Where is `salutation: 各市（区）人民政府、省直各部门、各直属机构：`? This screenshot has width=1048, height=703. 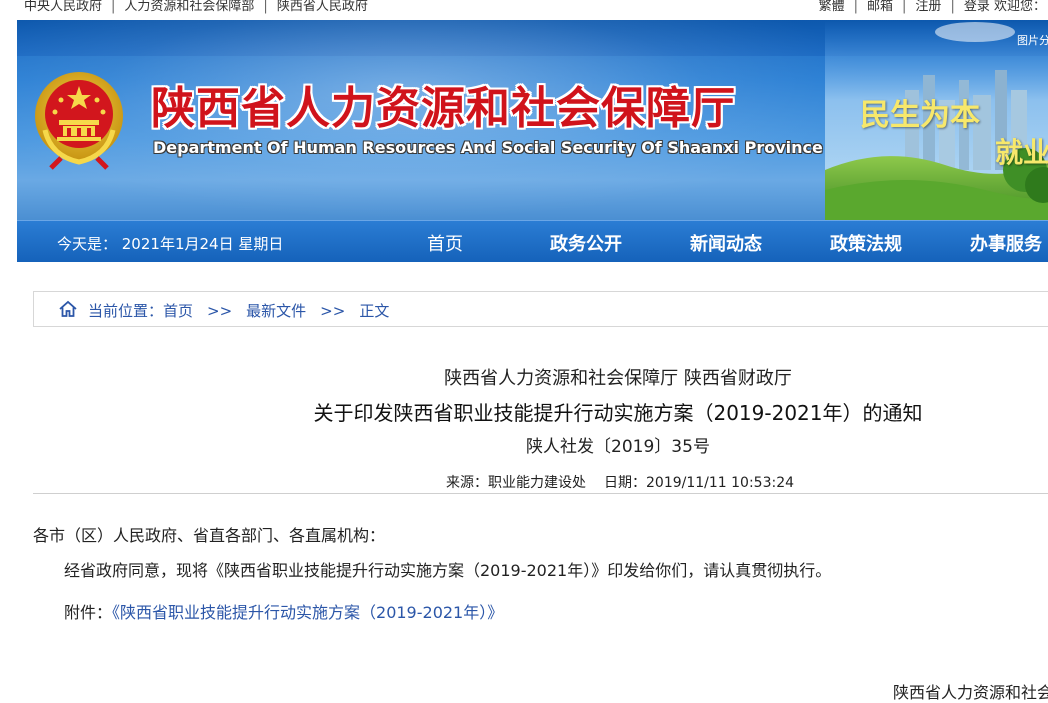 salutation: 各市（区）人民政府、省直各部门、各直属机构： is located at coordinates (209, 535).